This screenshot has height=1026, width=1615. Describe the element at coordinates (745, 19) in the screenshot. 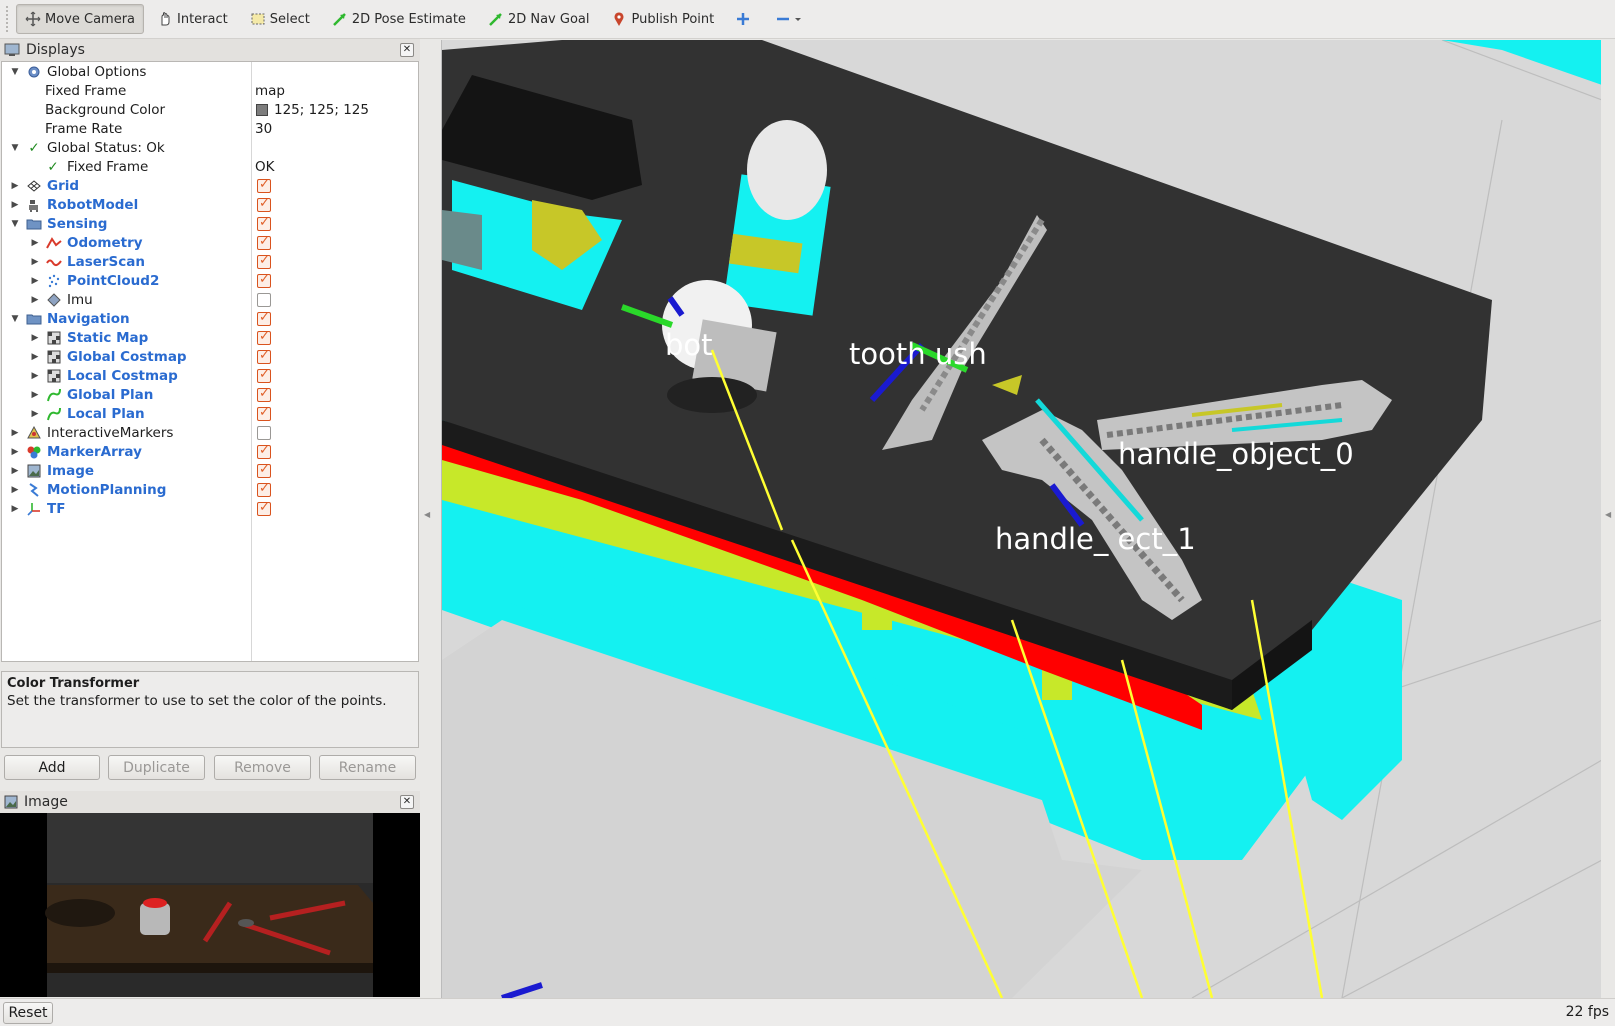

I see `add-tool-button` at that location.